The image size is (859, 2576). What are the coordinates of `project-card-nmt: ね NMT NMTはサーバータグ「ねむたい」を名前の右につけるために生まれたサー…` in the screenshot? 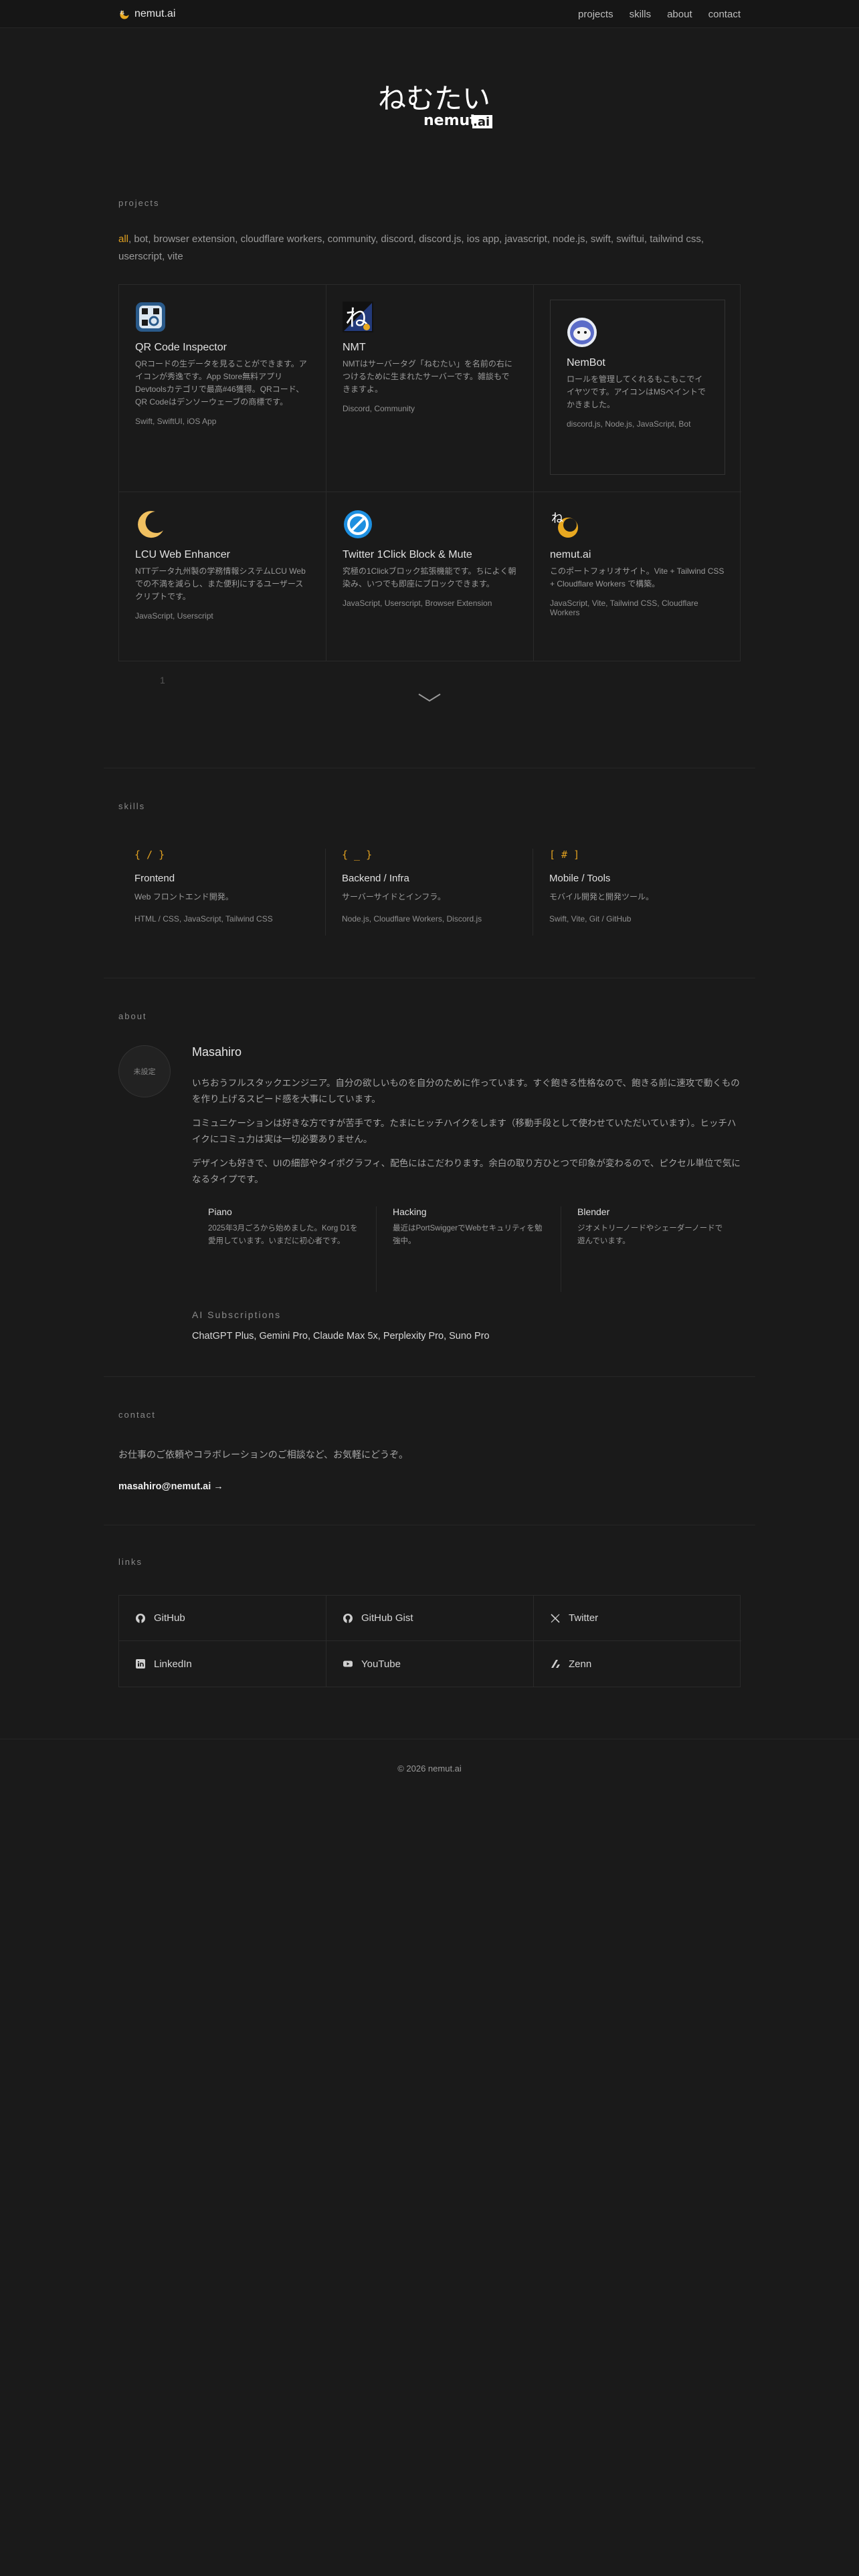 It's located at (430, 388).